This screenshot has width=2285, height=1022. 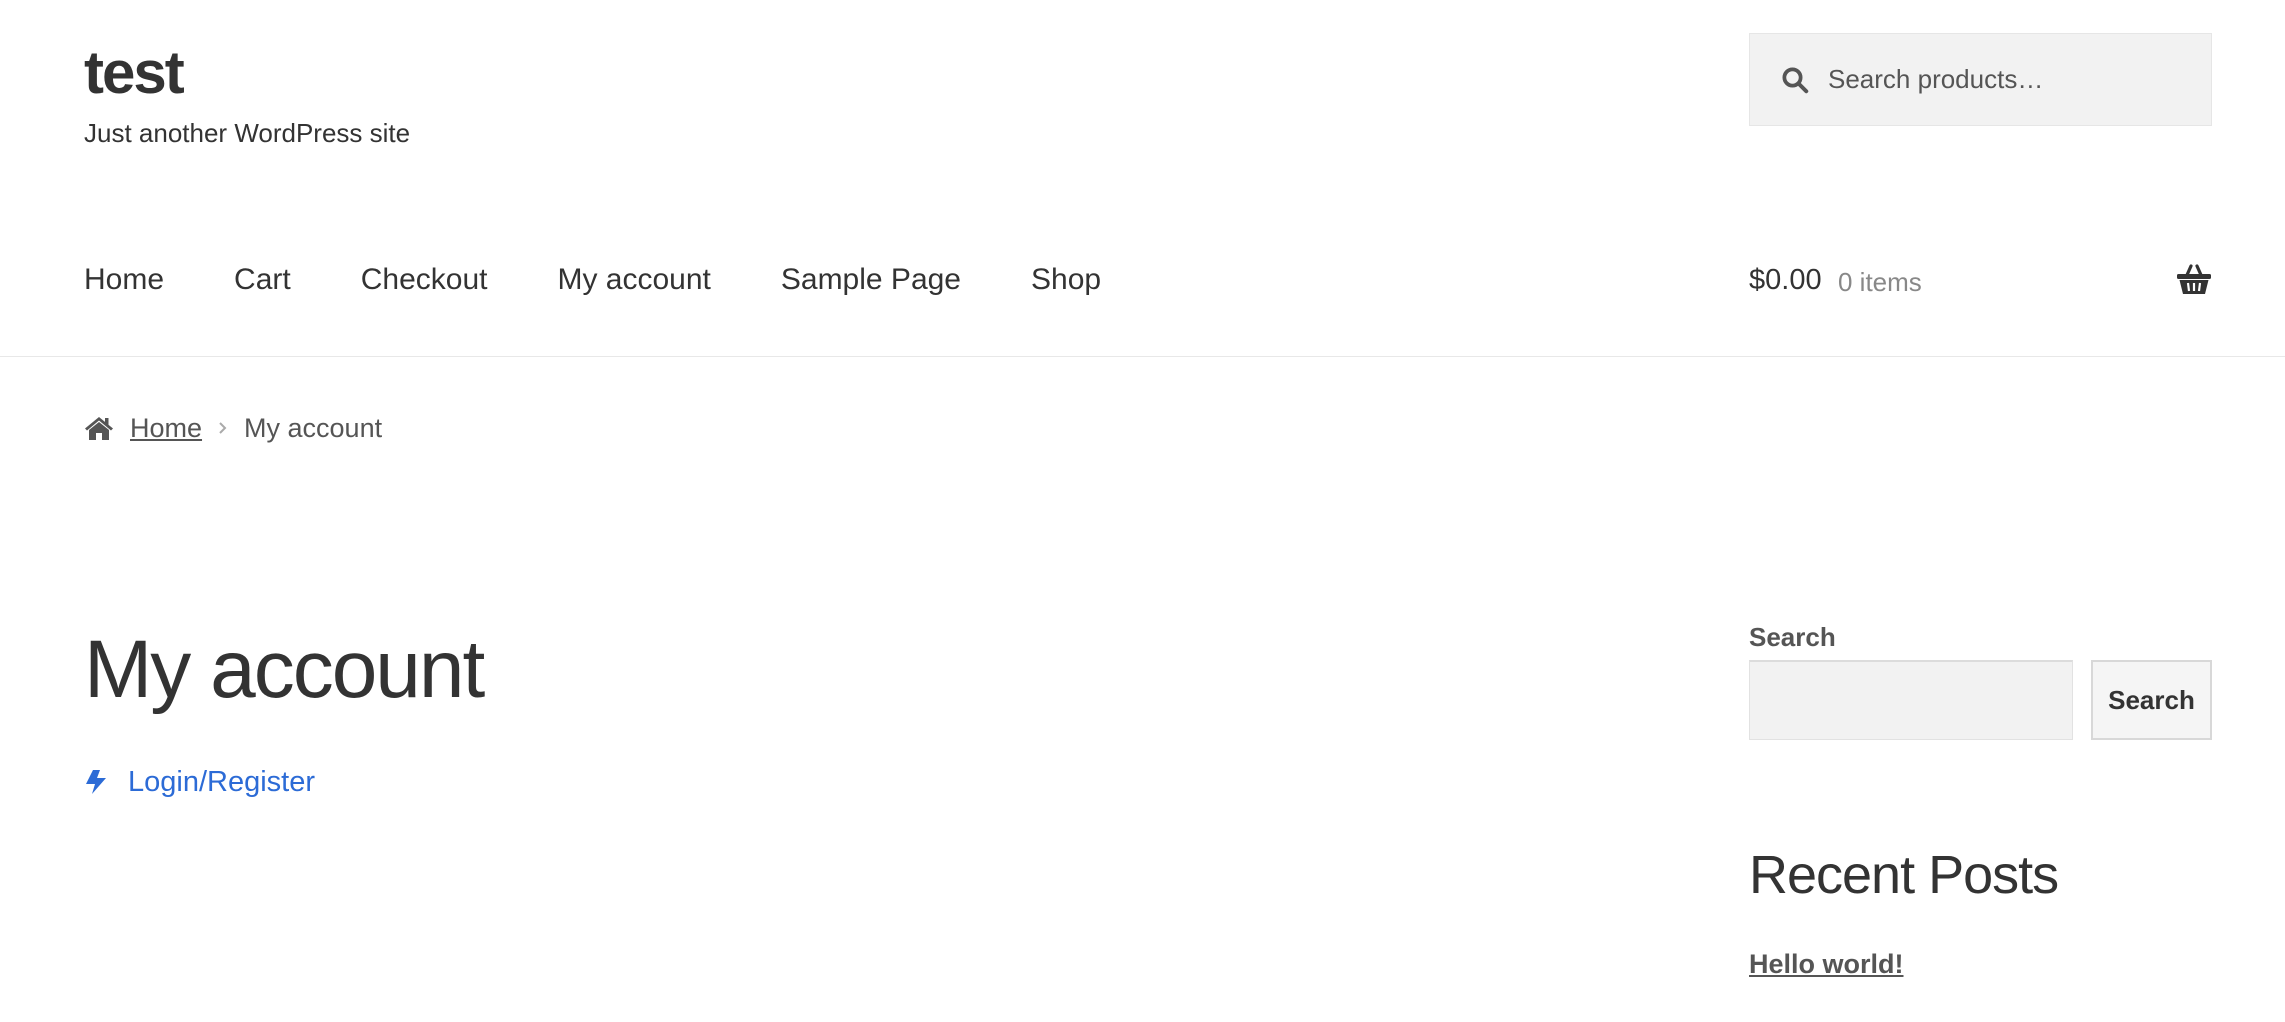 What do you see at coordinates (1904, 875) in the screenshot?
I see `recent-posts-title: Recent Posts` at bounding box center [1904, 875].